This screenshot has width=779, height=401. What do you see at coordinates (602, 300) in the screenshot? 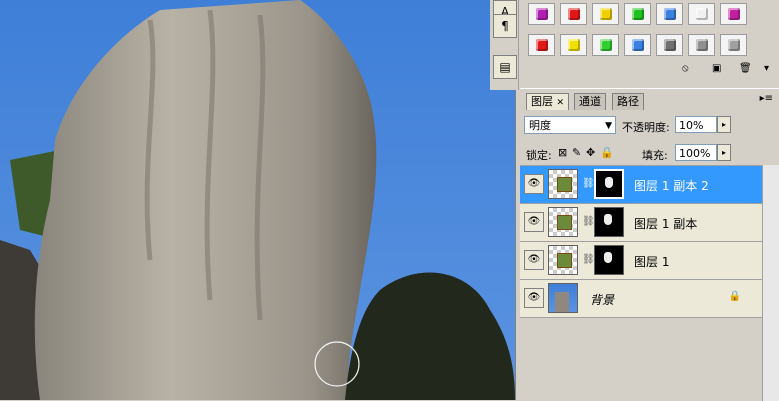
I see `layer-name: 背景` at bounding box center [602, 300].